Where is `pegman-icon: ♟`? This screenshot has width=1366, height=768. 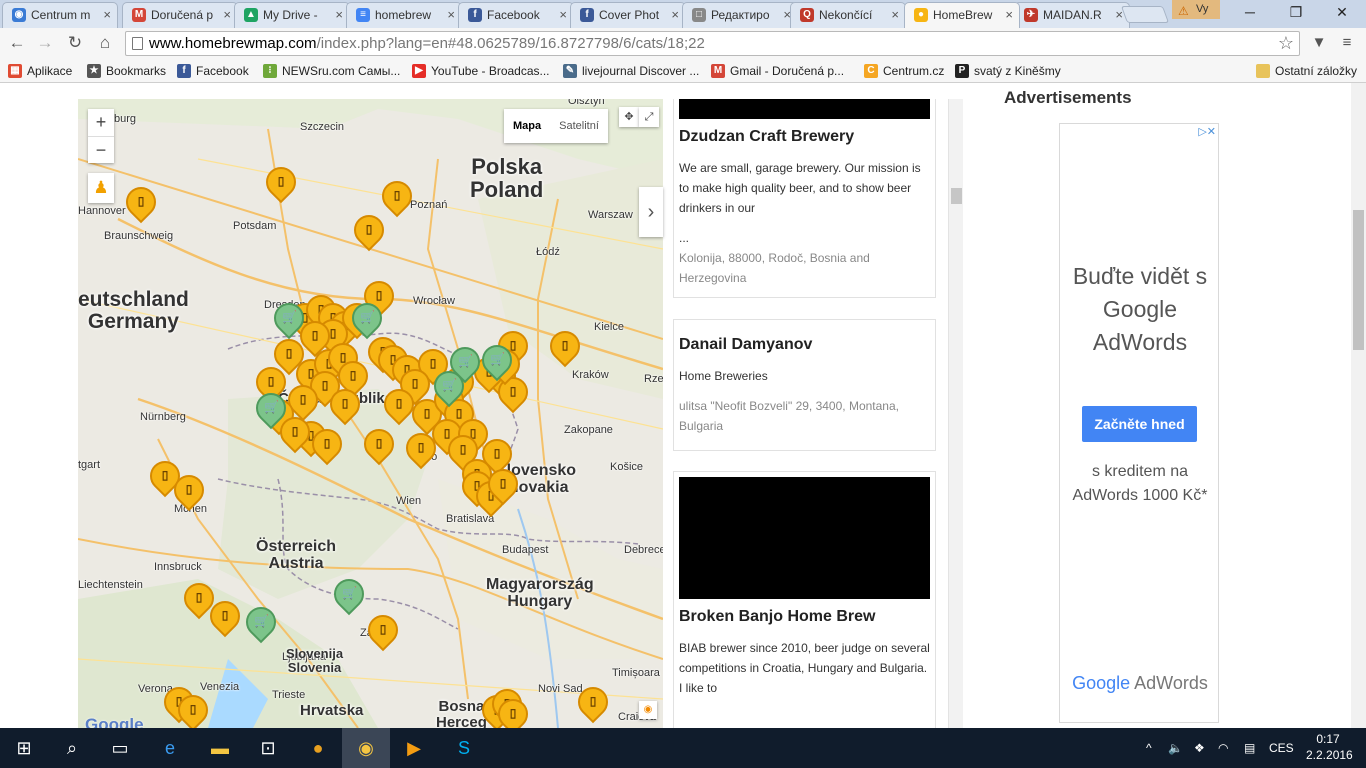
pegman-icon: ♟ is located at coordinates (101, 188).